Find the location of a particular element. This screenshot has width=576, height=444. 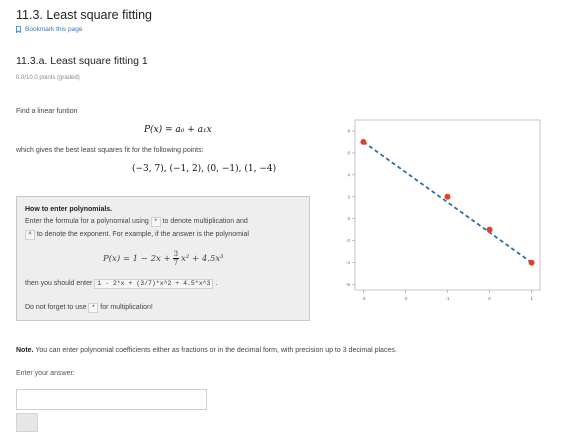

example-rhs: x² + 4.5x³ is located at coordinates (202, 258).